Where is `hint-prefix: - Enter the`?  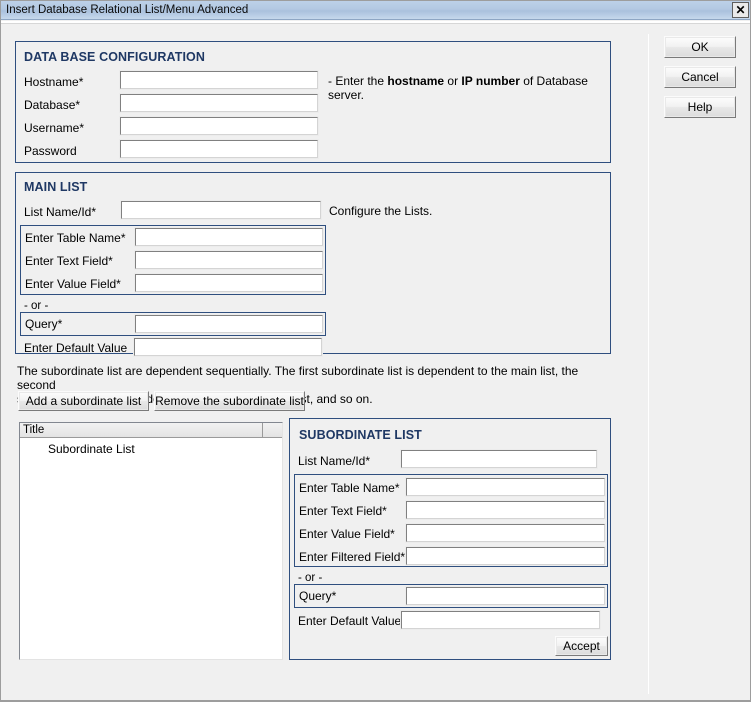 hint-prefix: - Enter the is located at coordinates (358, 81).